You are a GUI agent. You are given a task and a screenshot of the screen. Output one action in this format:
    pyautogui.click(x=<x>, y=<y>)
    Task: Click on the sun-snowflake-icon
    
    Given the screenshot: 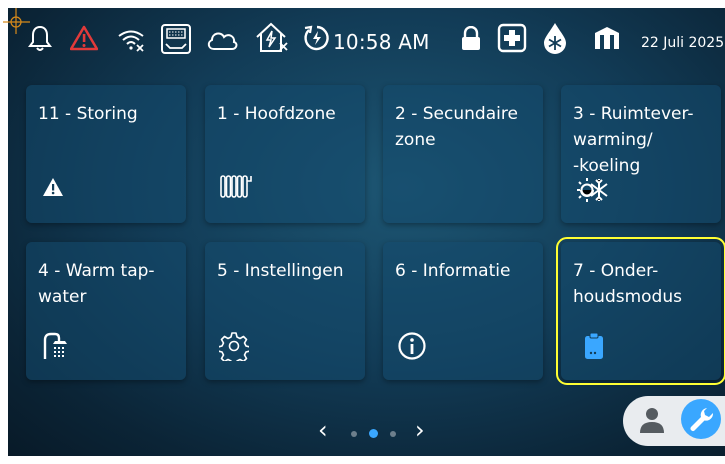 What is the action you would take?
    pyautogui.click(x=592, y=190)
    